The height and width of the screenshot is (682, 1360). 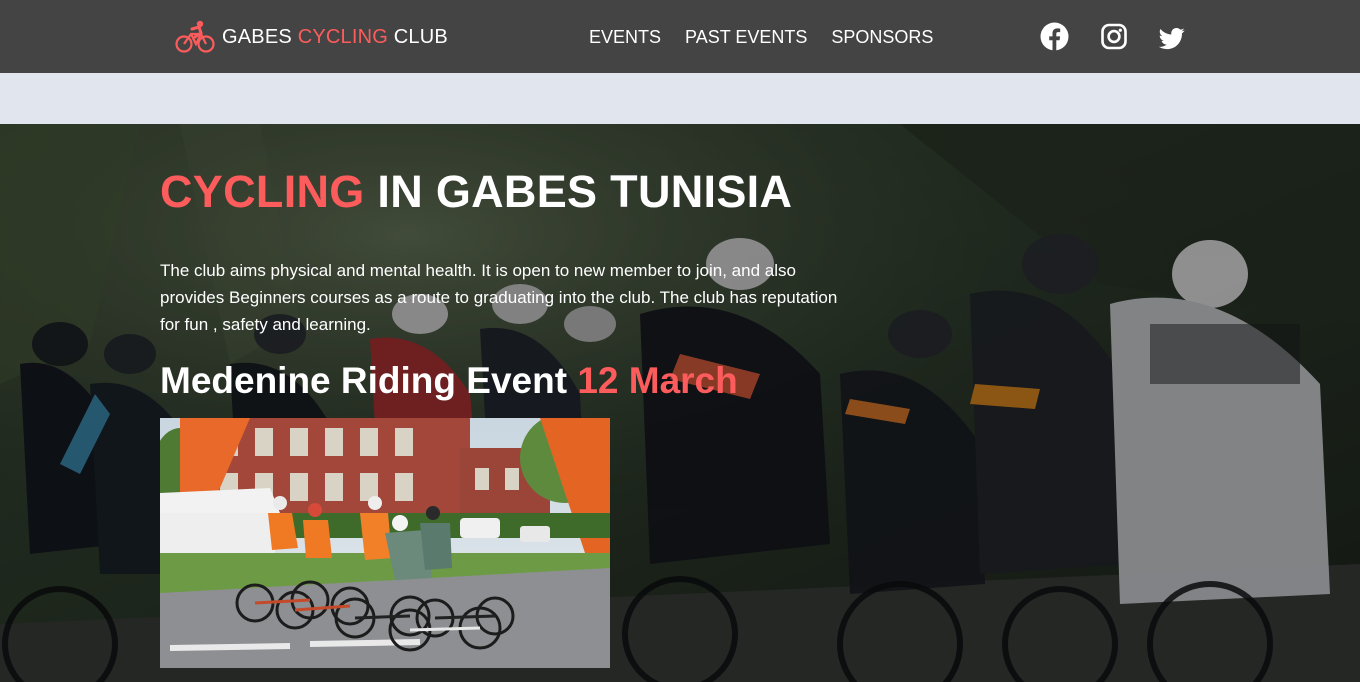 I want to click on nav-link-events: EVENTS, so click(x=625, y=37).